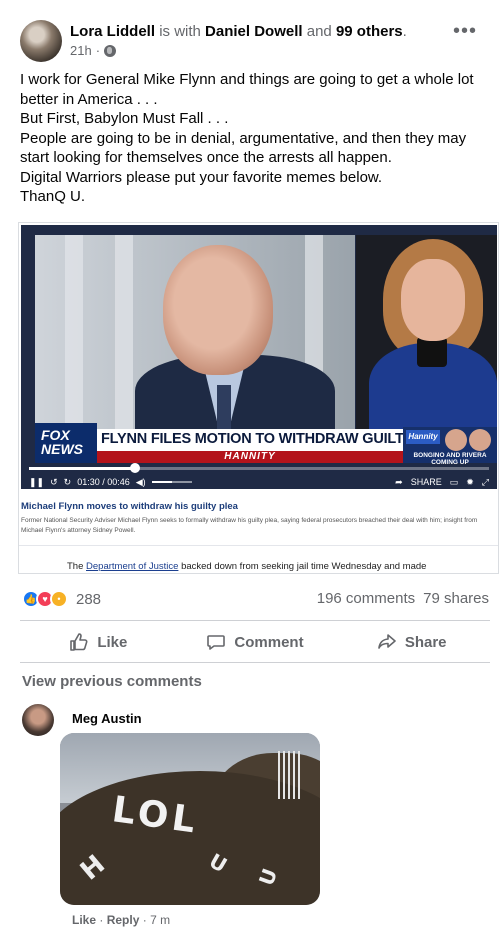 The height and width of the screenshot is (929, 503). What do you see at coordinates (426, 482) in the screenshot?
I see `share-label: SHARE` at bounding box center [426, 482].